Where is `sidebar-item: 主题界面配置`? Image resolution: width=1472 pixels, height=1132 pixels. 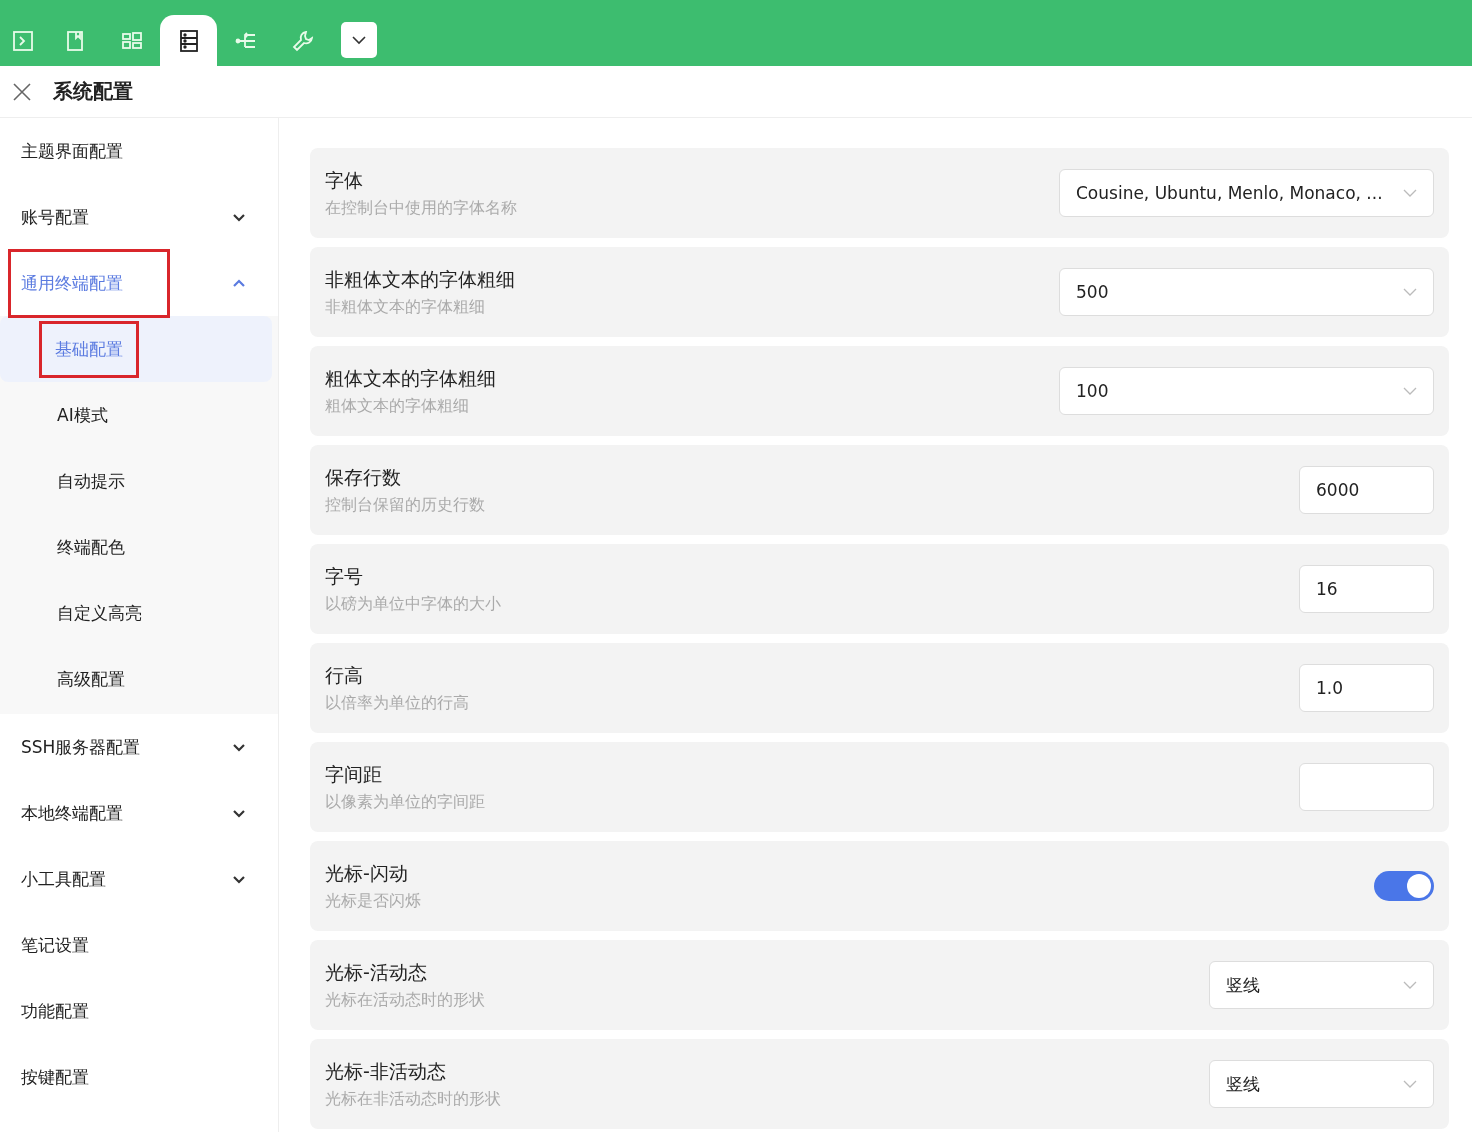 sidebar-item: 主题界面配置 is located at coordinates (139, 151).